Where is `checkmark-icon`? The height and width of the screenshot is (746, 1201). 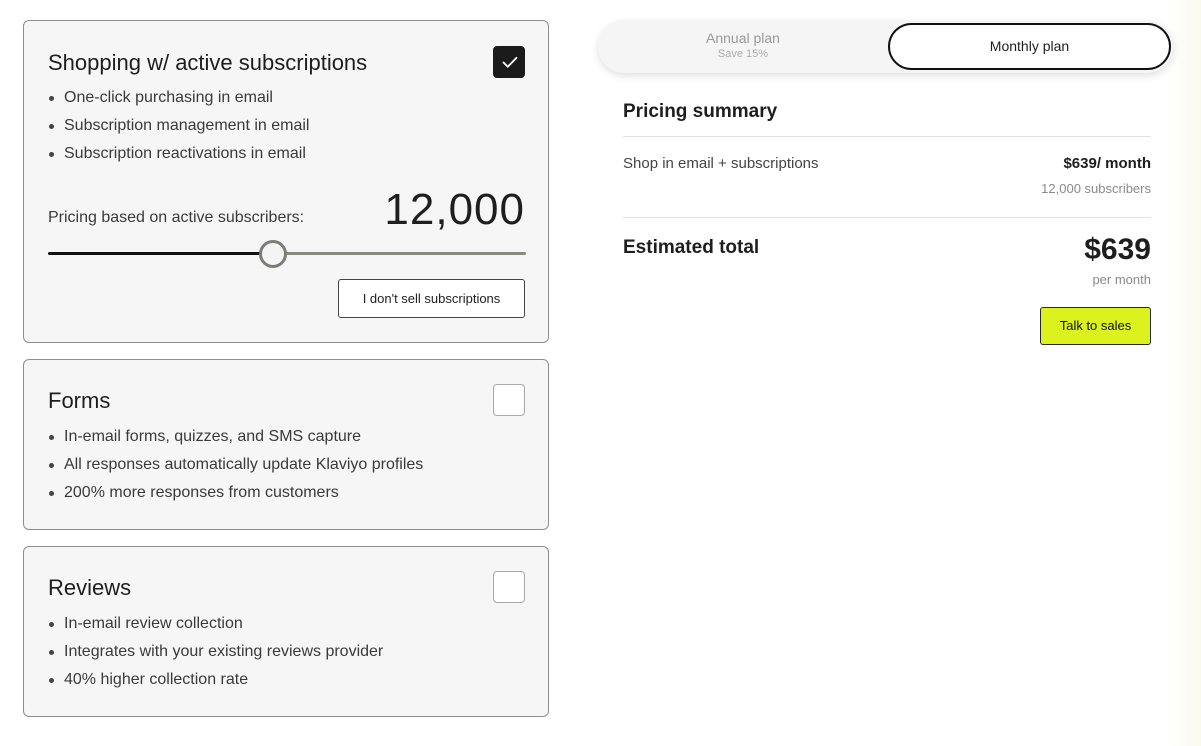 checkmark-icon is located at coordinates (510, 62).